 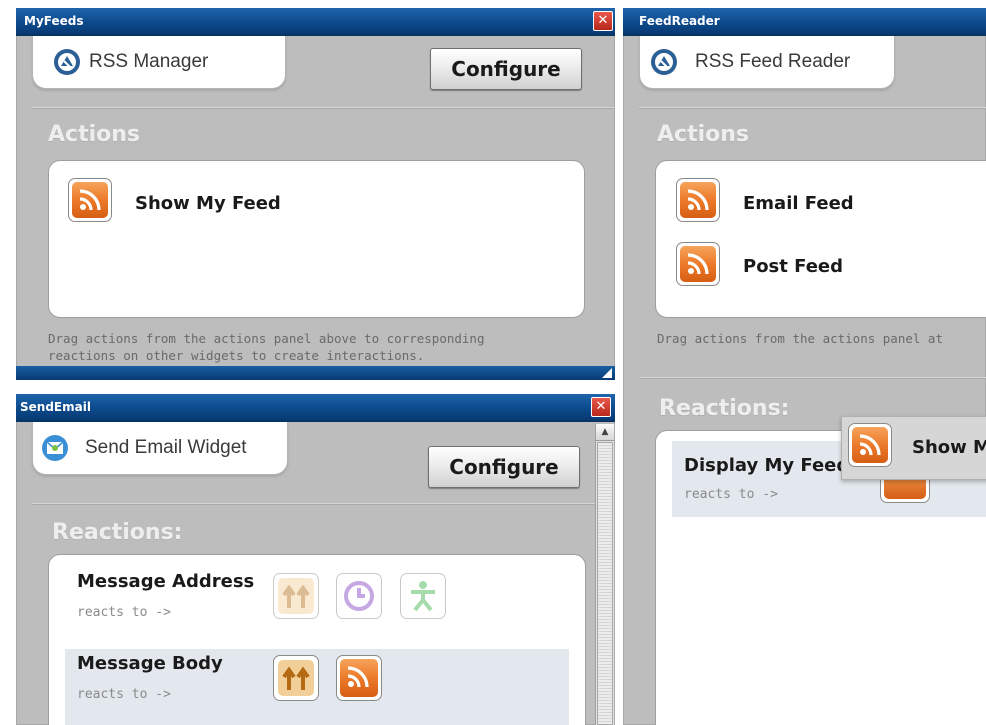 I want to click on myfeeds-separator, so click(x=323, y=108).